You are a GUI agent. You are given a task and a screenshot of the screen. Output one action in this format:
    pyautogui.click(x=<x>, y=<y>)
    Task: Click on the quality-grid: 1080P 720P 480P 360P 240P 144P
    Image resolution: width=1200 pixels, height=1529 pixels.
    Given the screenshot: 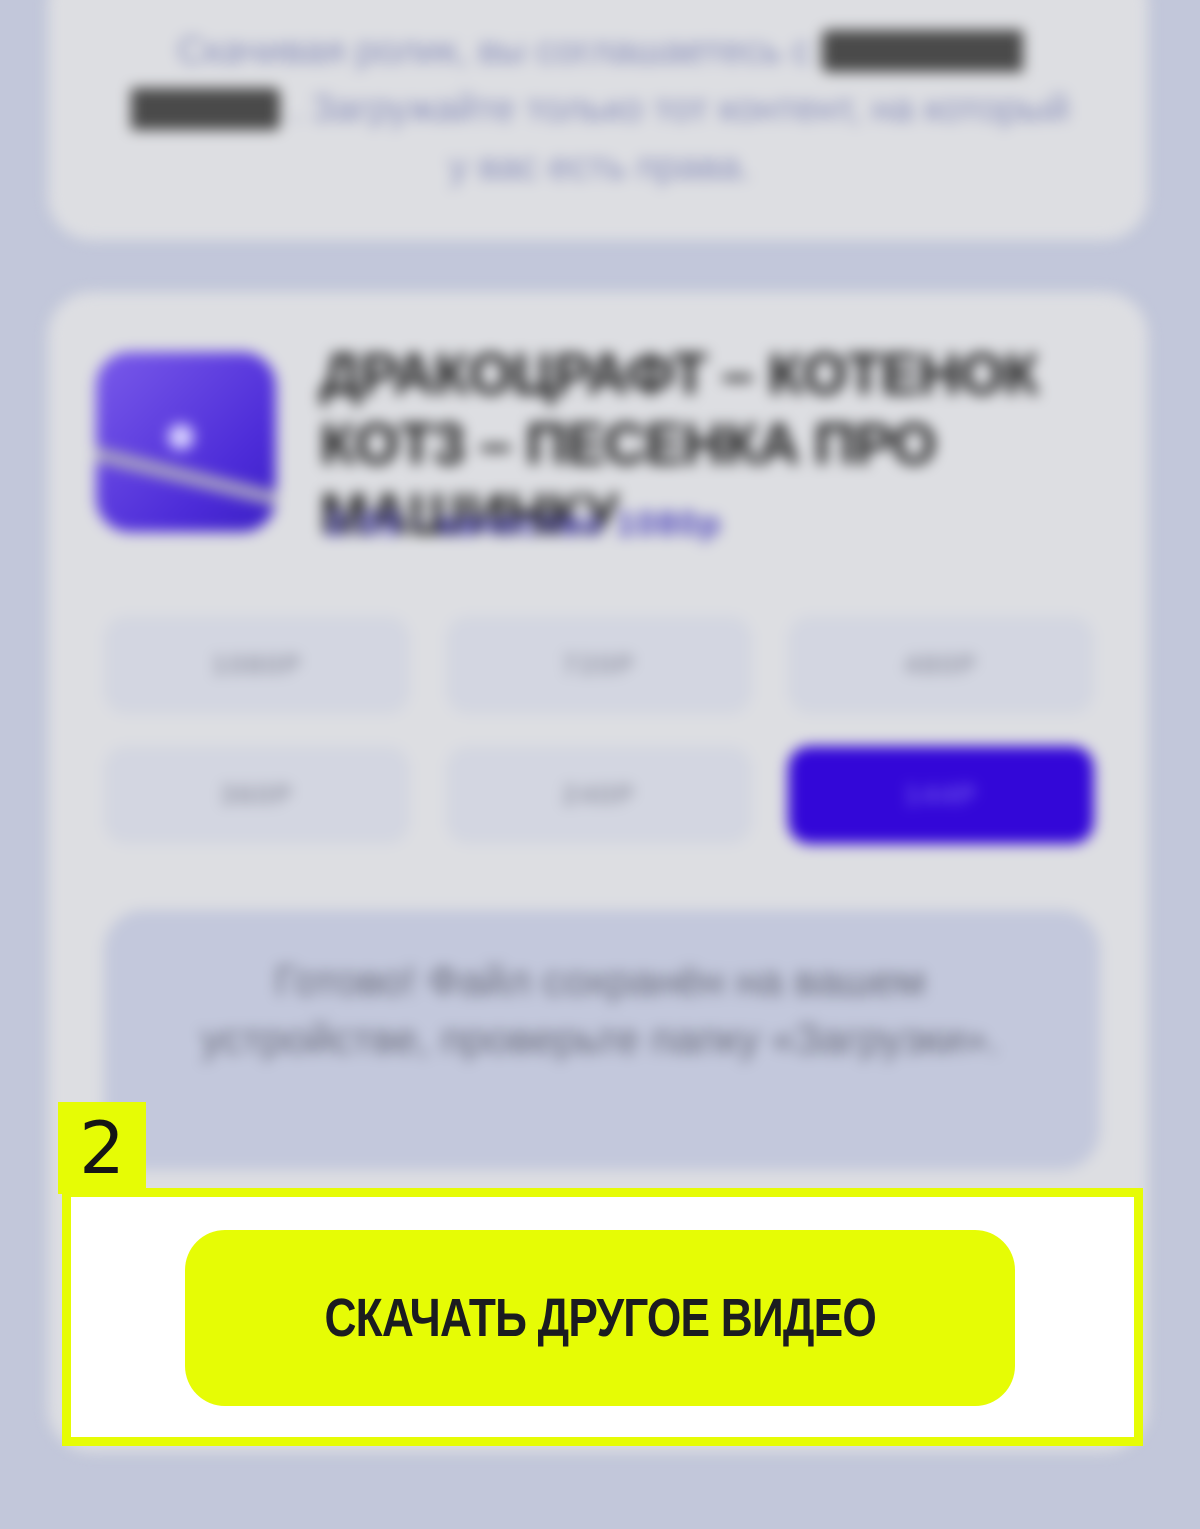 What is the action you would take?
    pyautogui.click(x=604, y=733)
    